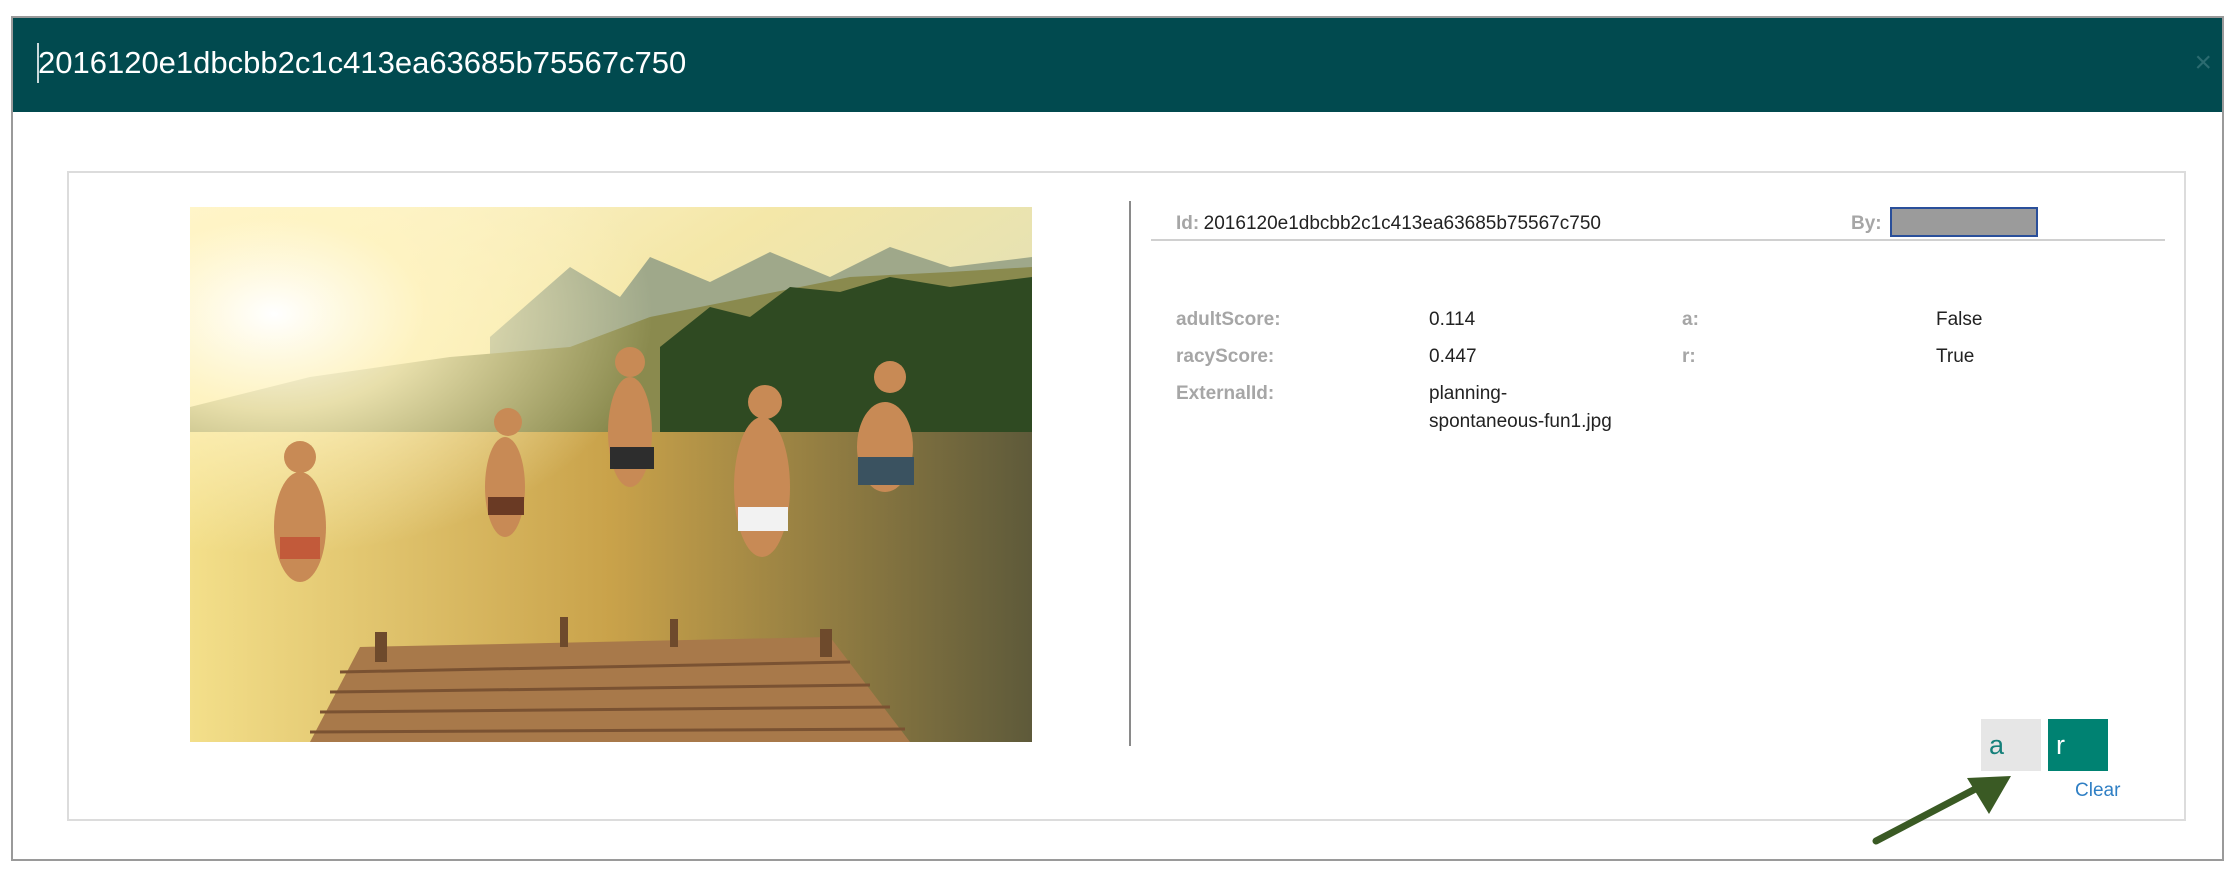  I want to click on tag-r-button: r, so click(2078, 745).